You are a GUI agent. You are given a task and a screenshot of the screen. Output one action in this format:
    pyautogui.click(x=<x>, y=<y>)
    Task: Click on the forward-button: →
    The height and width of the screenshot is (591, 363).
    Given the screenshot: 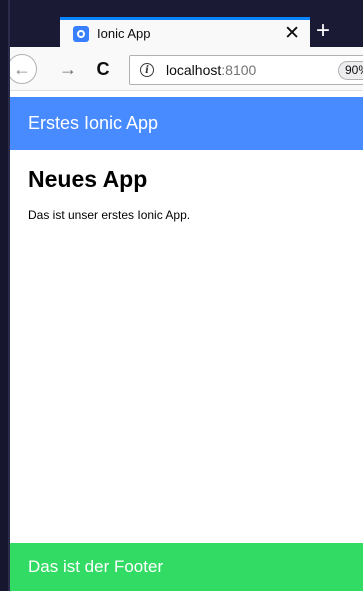 What is the action you would take?
    pyautogui.click(x=68, y=69)
    